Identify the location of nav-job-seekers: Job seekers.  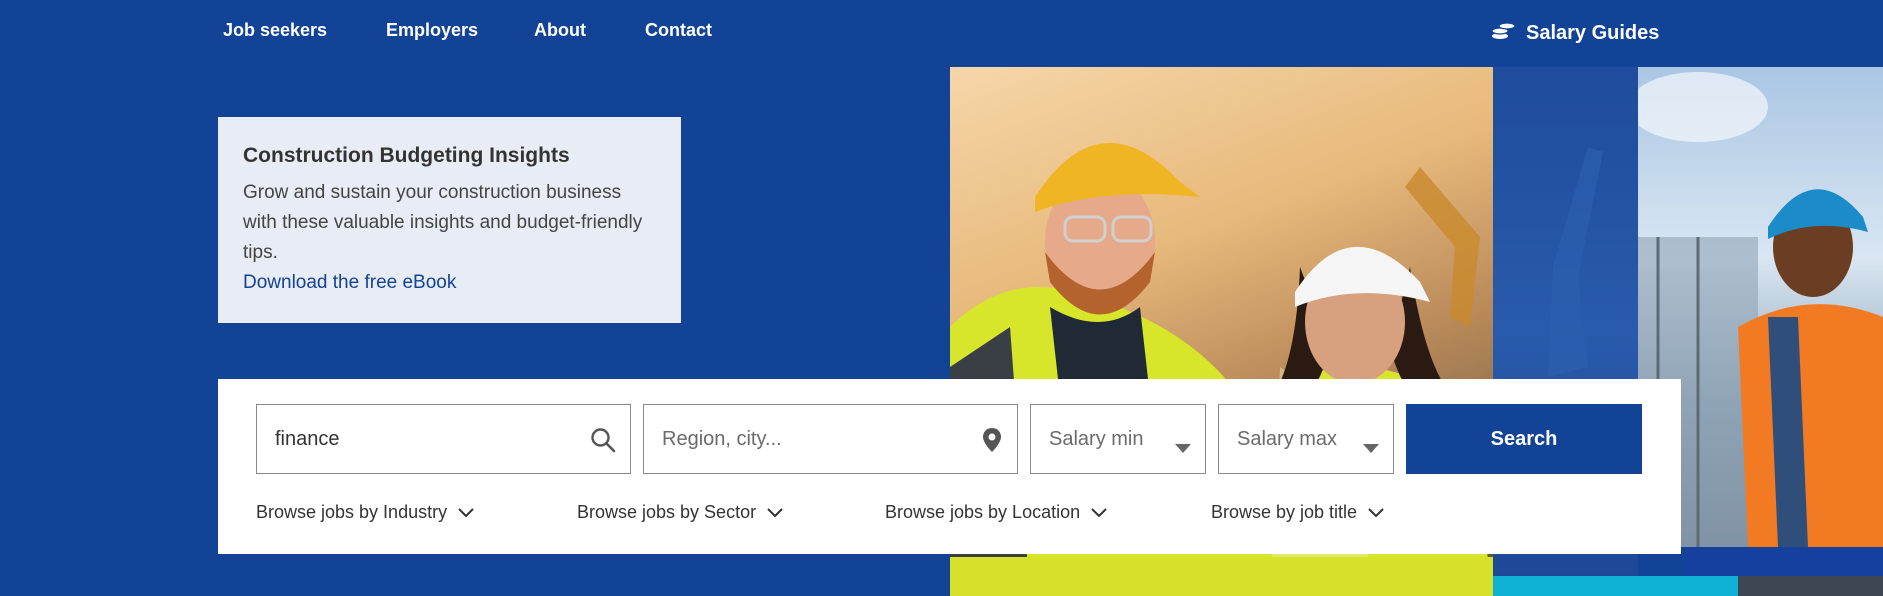
(275, 30).